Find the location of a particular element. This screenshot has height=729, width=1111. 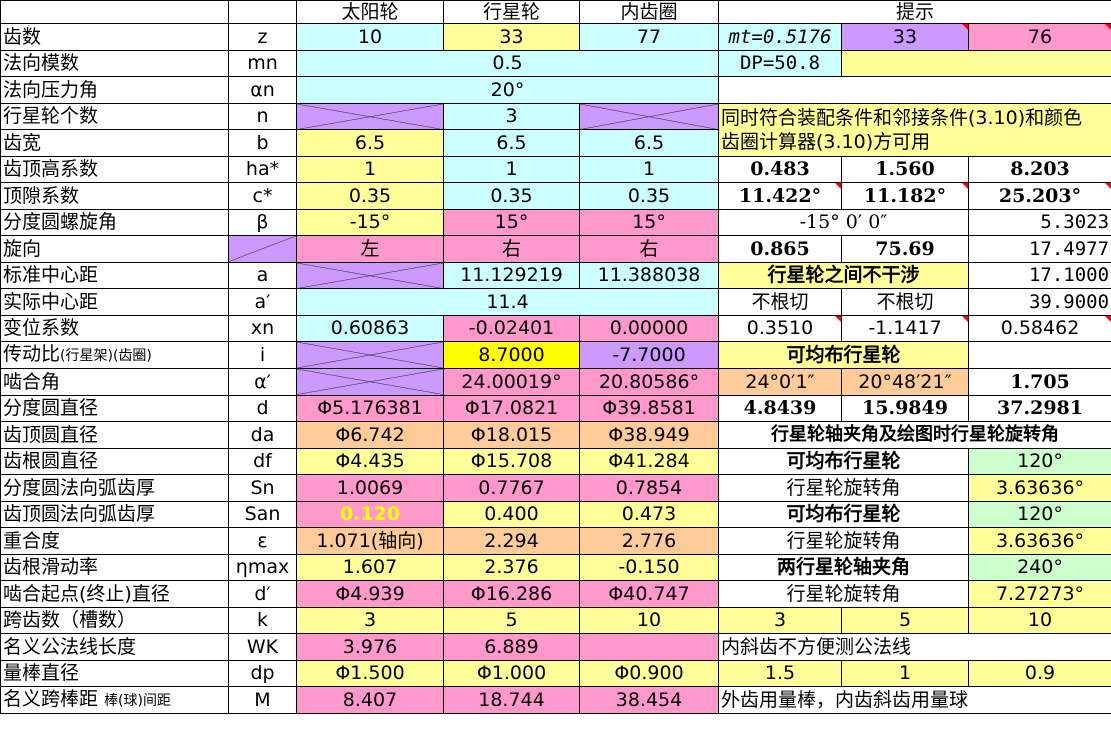

cell-hint-k-1: 3 is located at coordinates (780, 620).